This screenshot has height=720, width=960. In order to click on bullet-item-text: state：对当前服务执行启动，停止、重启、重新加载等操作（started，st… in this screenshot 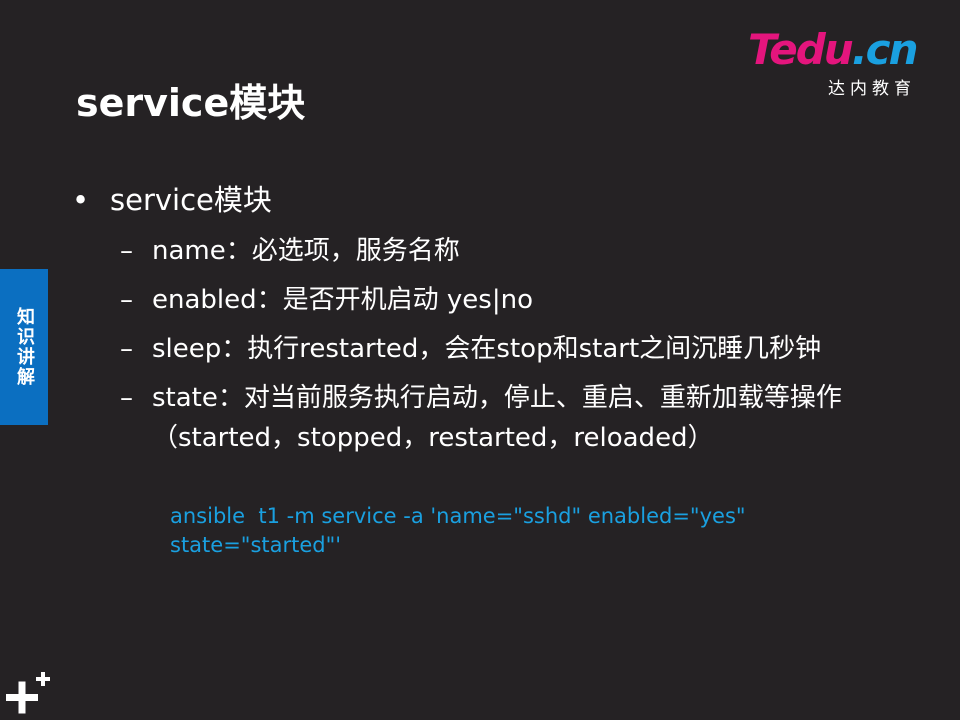, I will do `click(497, 418)`.